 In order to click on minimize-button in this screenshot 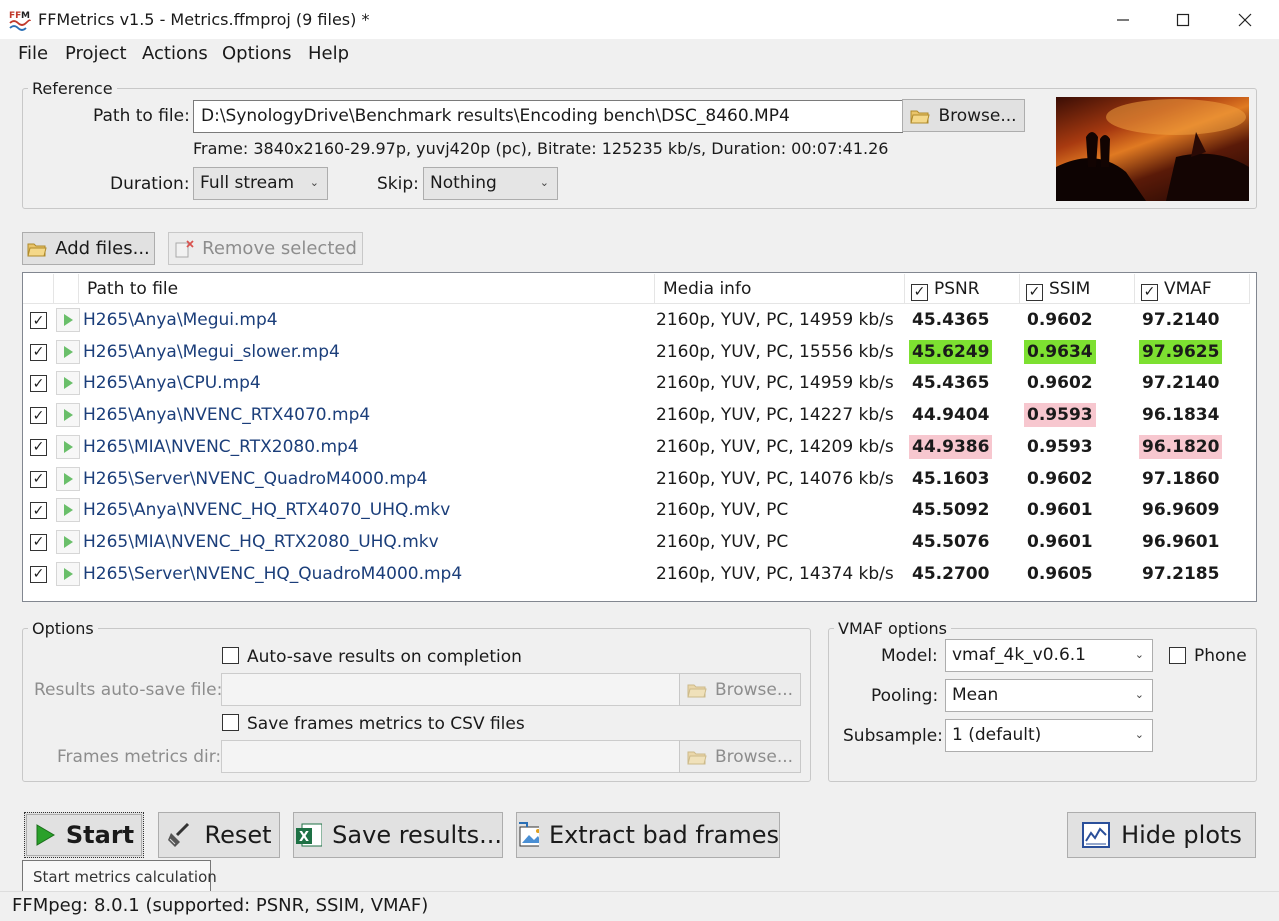, I will do `click(1123, 20)`.